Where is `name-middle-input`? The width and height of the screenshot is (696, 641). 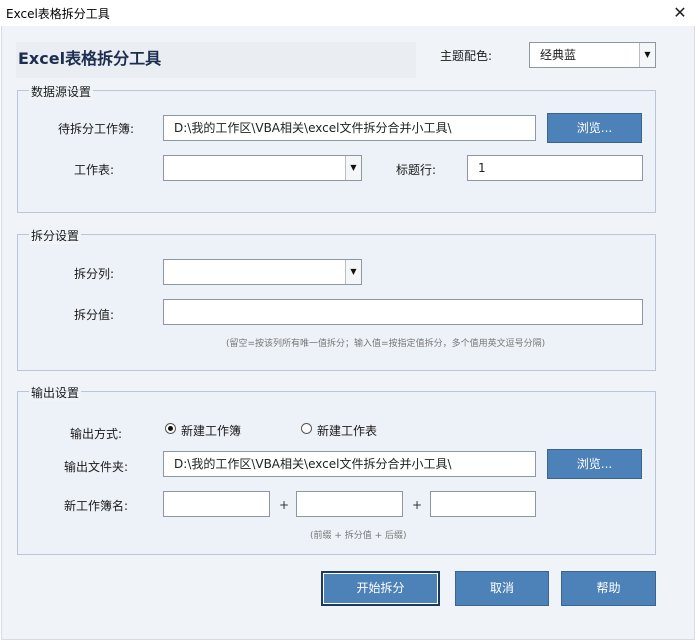 name-middle-input is located at coordinates (349, 504).